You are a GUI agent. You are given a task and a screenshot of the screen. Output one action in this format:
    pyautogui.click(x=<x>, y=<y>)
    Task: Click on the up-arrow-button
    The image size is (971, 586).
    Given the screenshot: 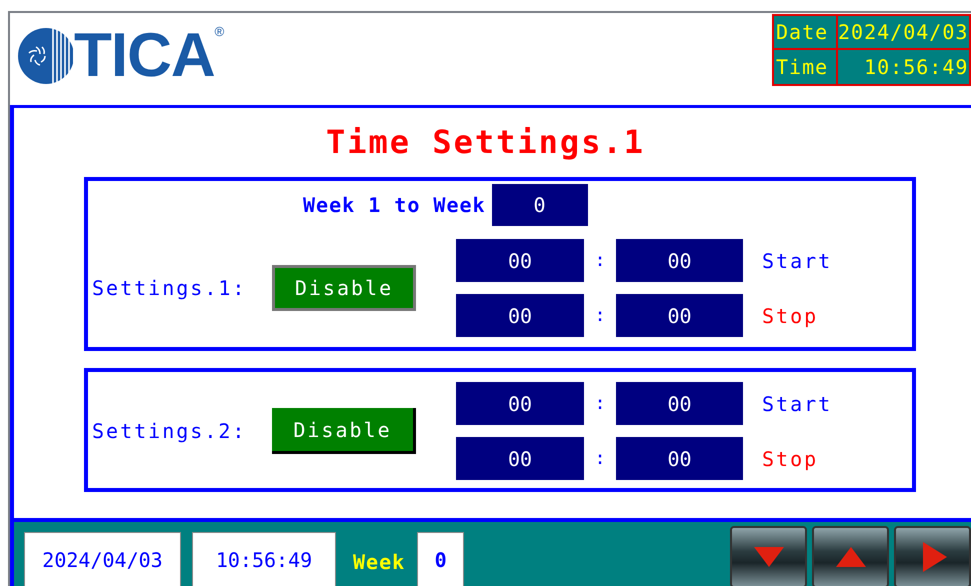 What is the action you would take?
    pyautogui.click(x=850, y=556)
    